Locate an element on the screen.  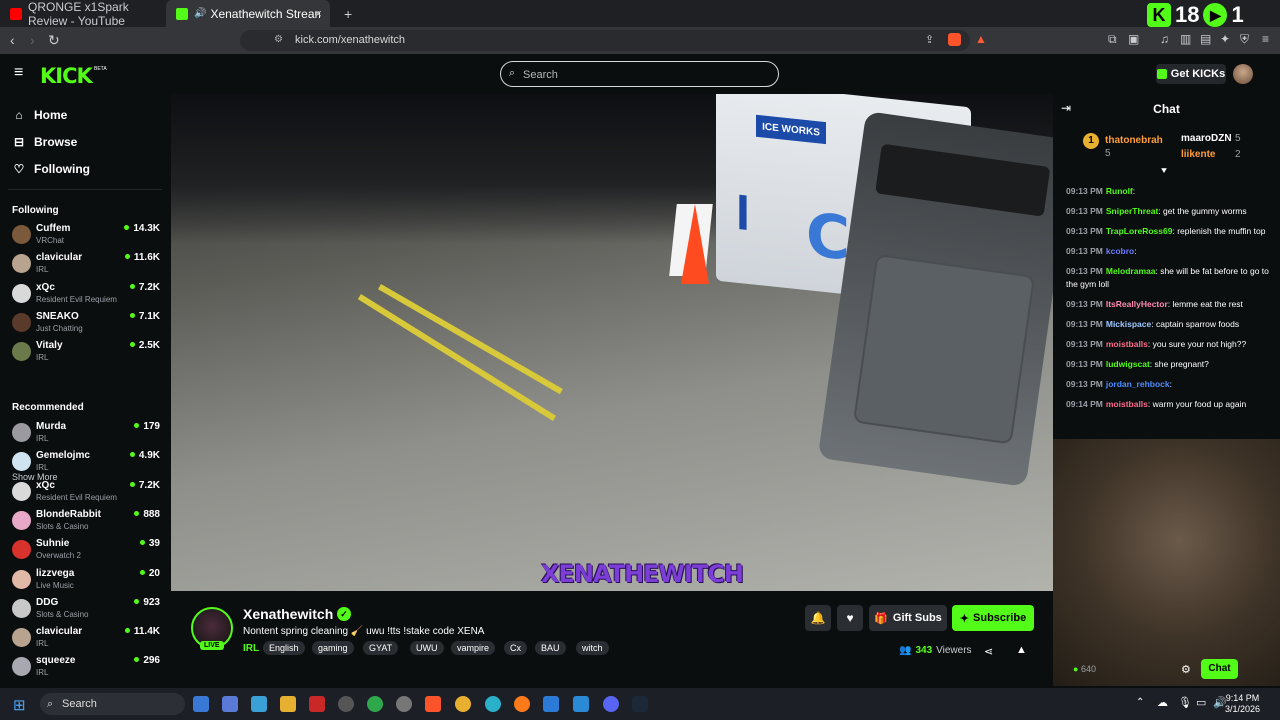
message-user: kcobro is located at coordinates (1120, 251).